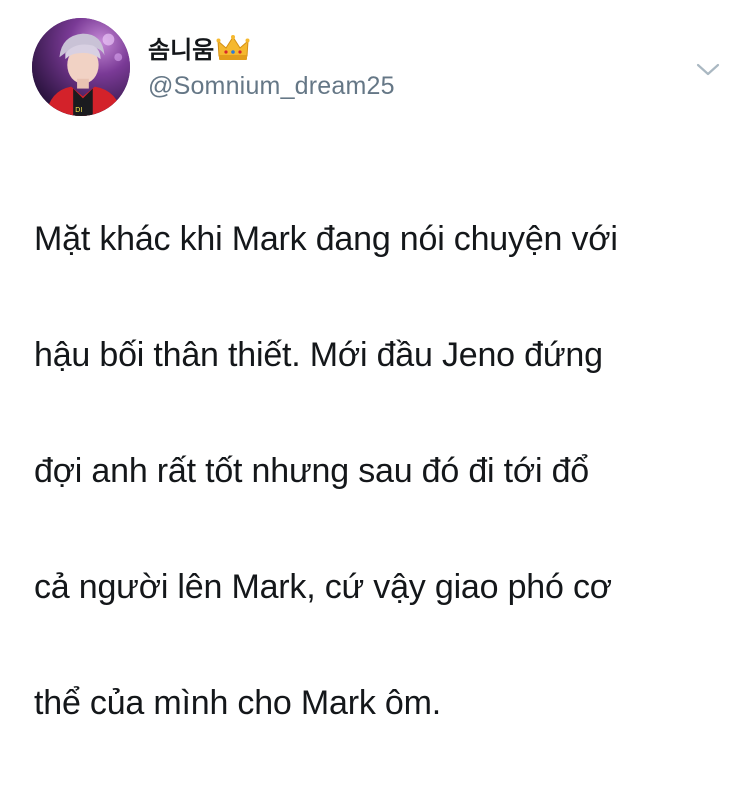 The width and height of the screenshot is (750, 790). I want to click on display-name: 솜니움, so click(199, 47).